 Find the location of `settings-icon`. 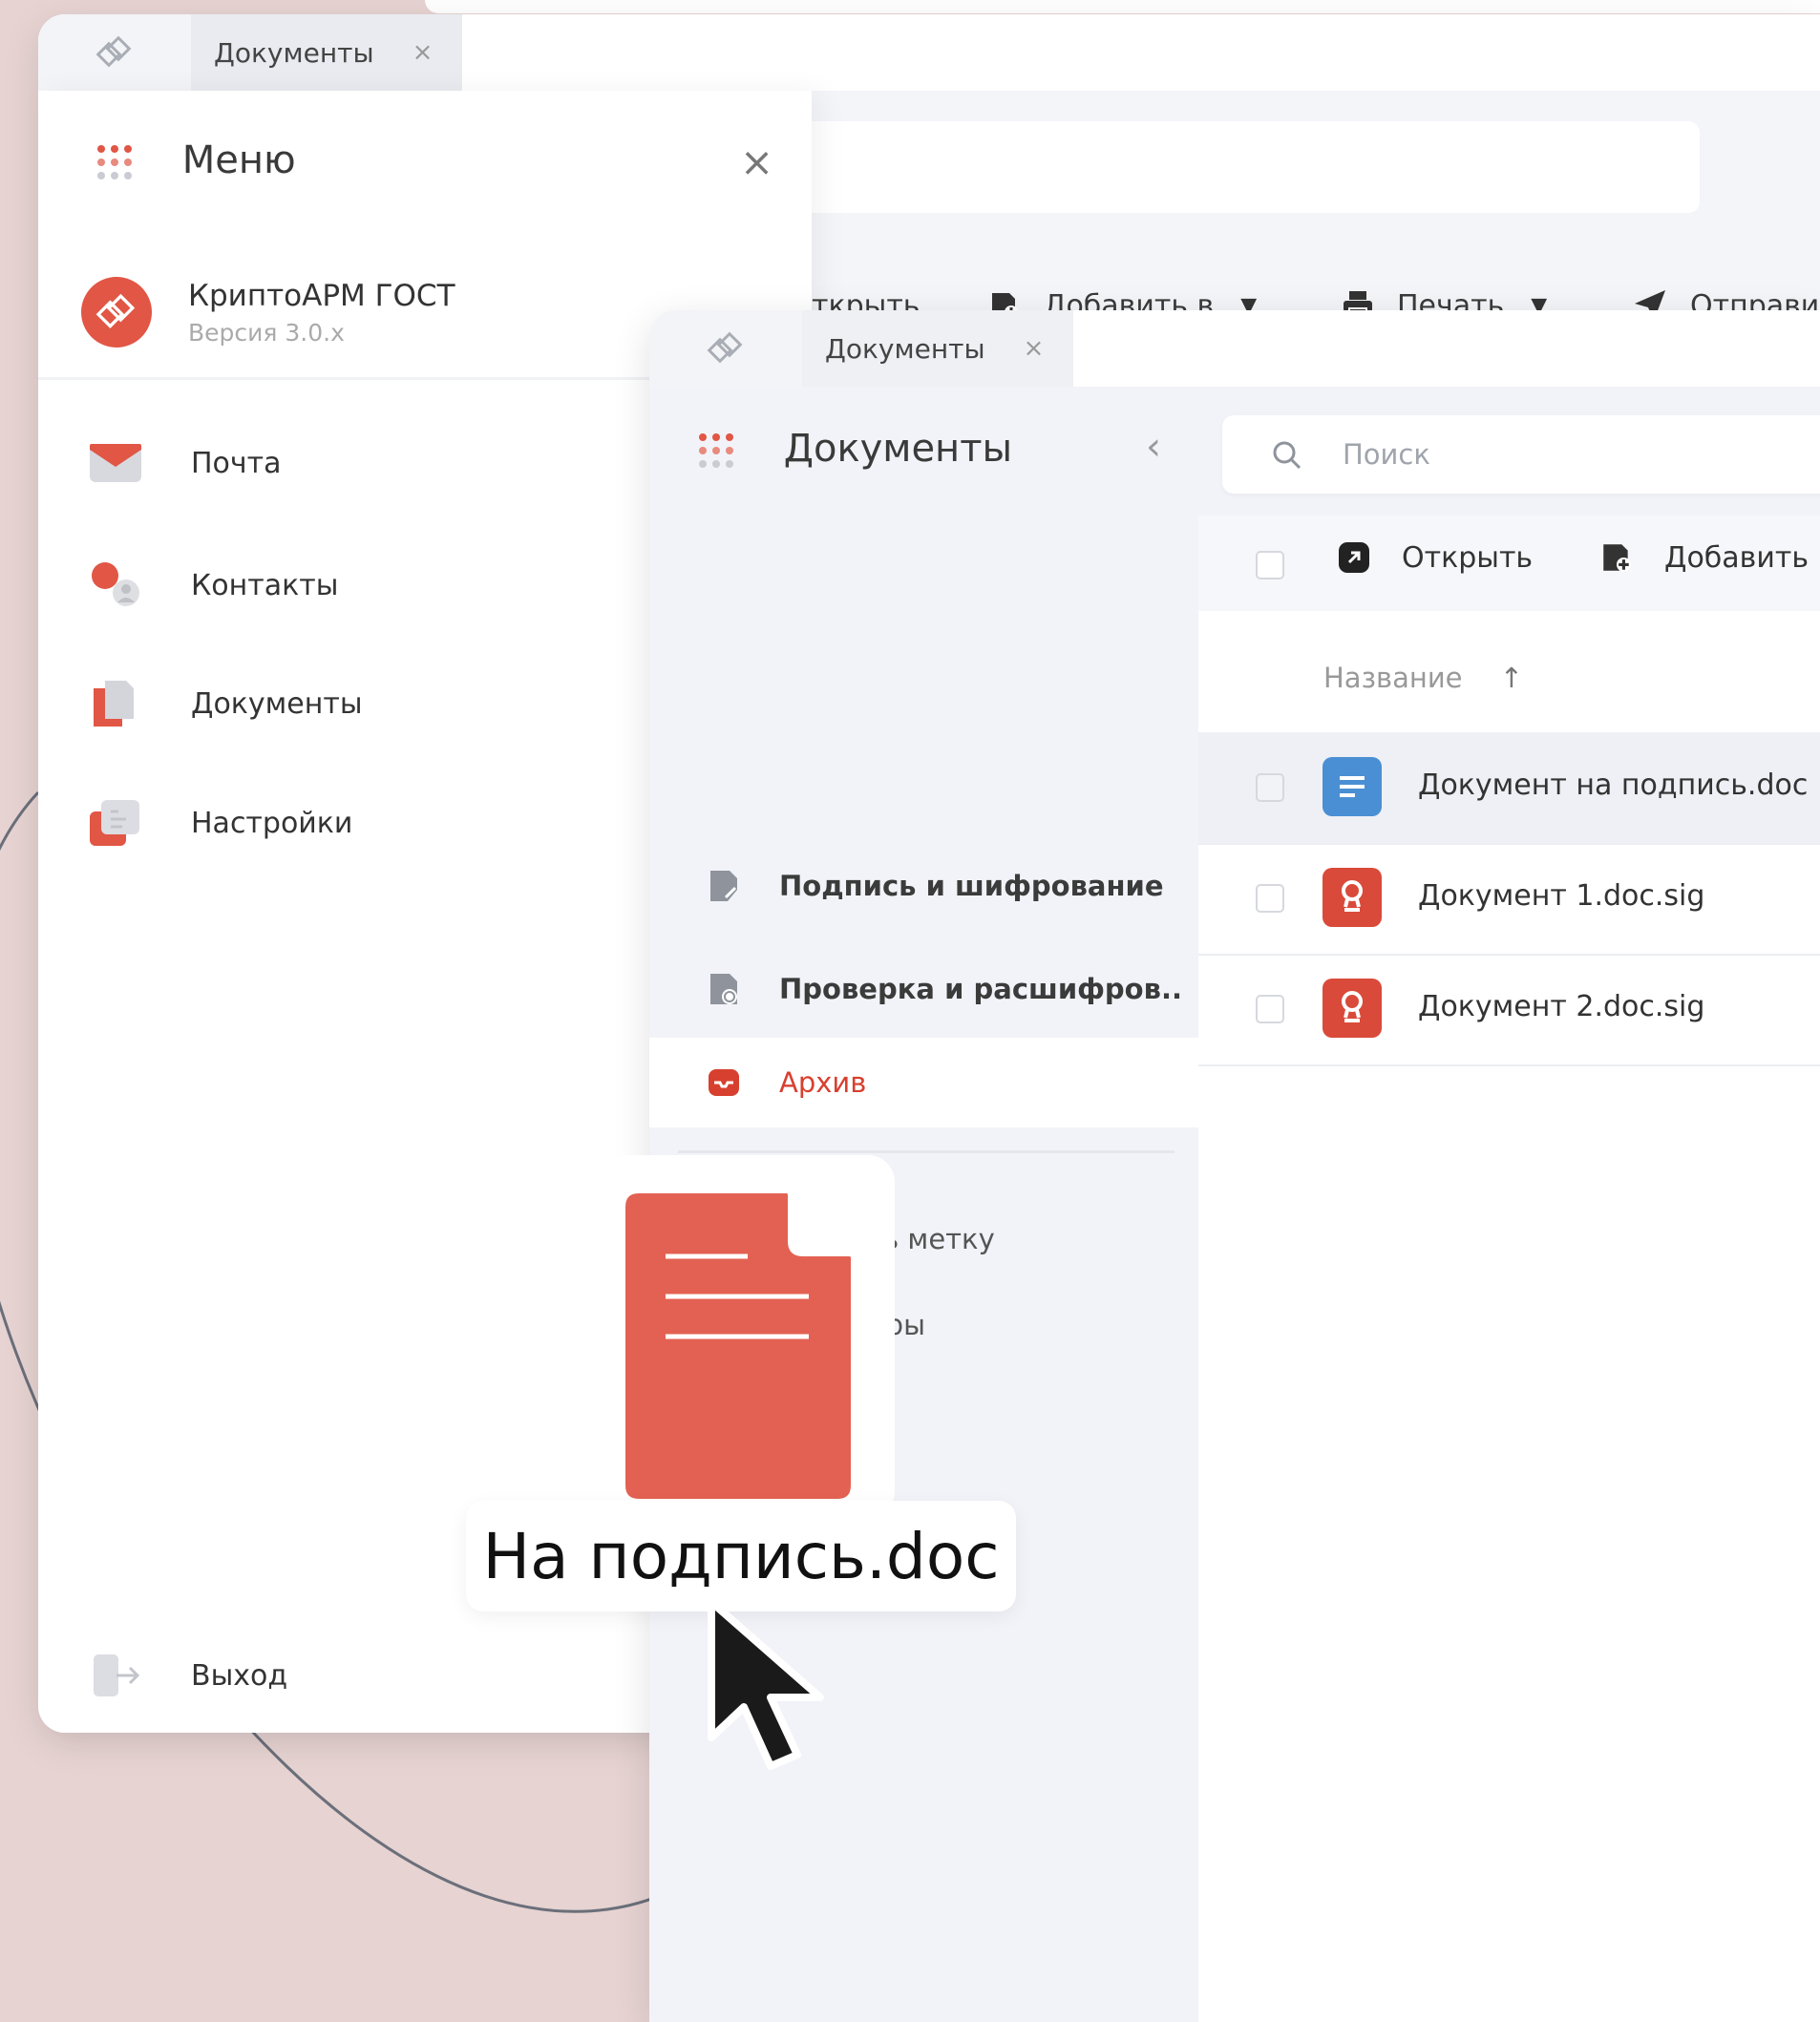

settings-icon is located at coordinates (114, 823).